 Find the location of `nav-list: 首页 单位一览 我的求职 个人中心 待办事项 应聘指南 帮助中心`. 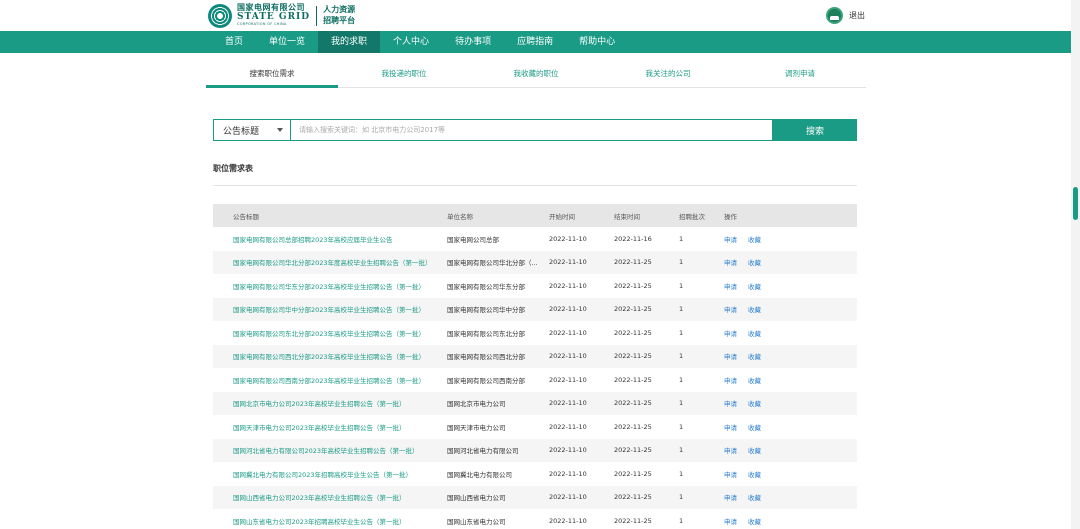

nav-list: 首页 单位一览 我的求职 个人中心 待办事项 应聘指南 帮助中心 is located at coordinates (420, 42).